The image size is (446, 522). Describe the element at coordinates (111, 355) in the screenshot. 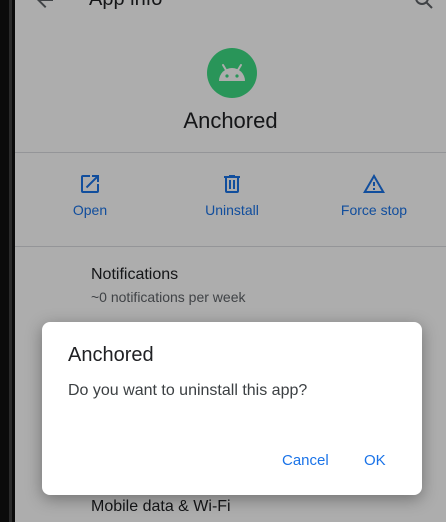

I see `dialog-title: Anchored` at that location.